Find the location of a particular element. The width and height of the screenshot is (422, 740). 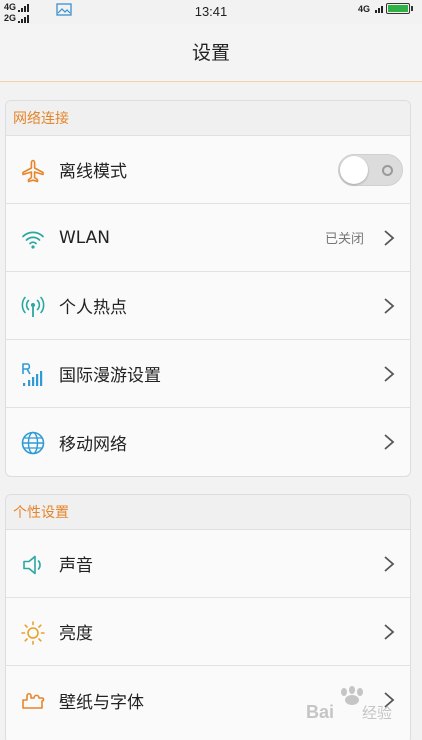

status-bar: 4G 2G 13:41 4G is located at coordinates (211, 12).